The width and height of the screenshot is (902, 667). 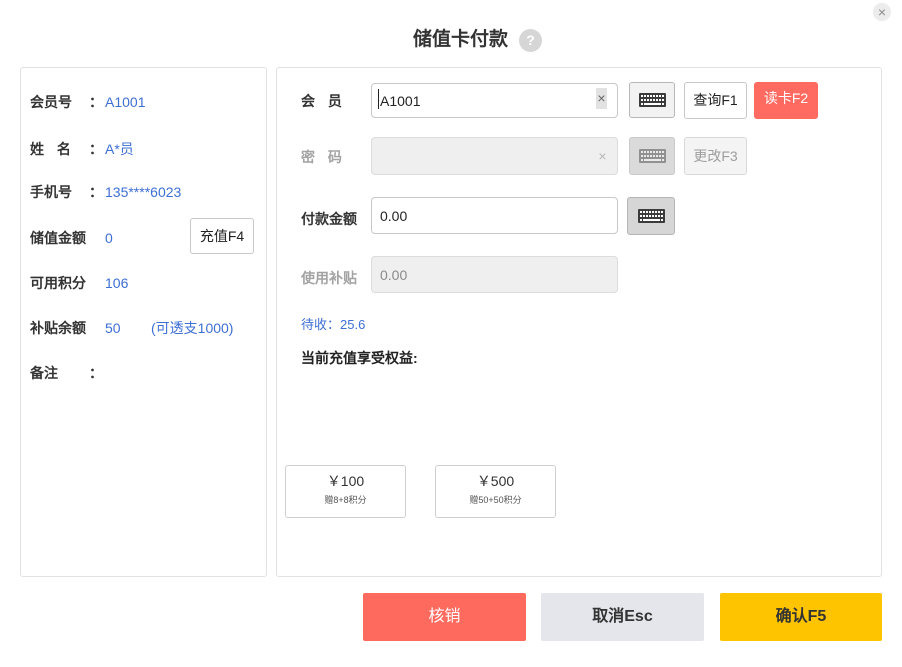 What do you see at coordinates (96, 192) in the screenshot?
I see `phone-colon: ：` at bounding box center [96, 192].